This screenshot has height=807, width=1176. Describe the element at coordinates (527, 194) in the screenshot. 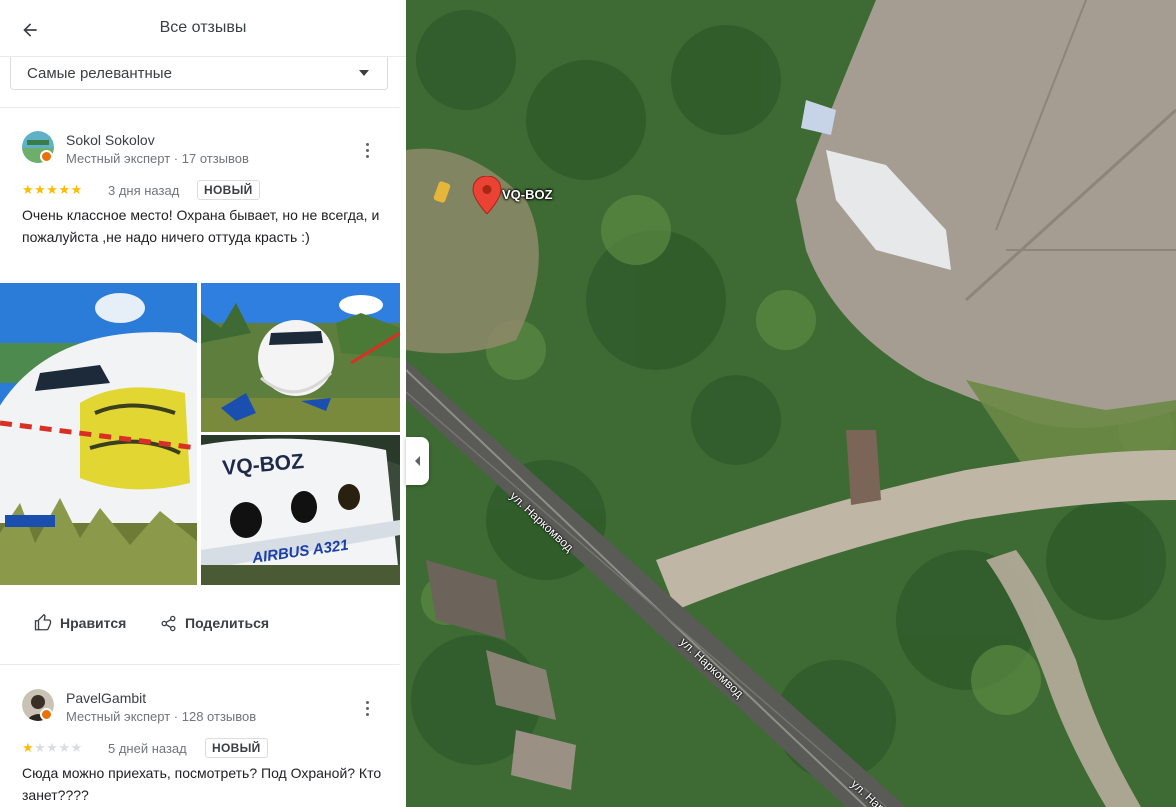

I see `map-marker-label: VQ-BOZ` at that location.